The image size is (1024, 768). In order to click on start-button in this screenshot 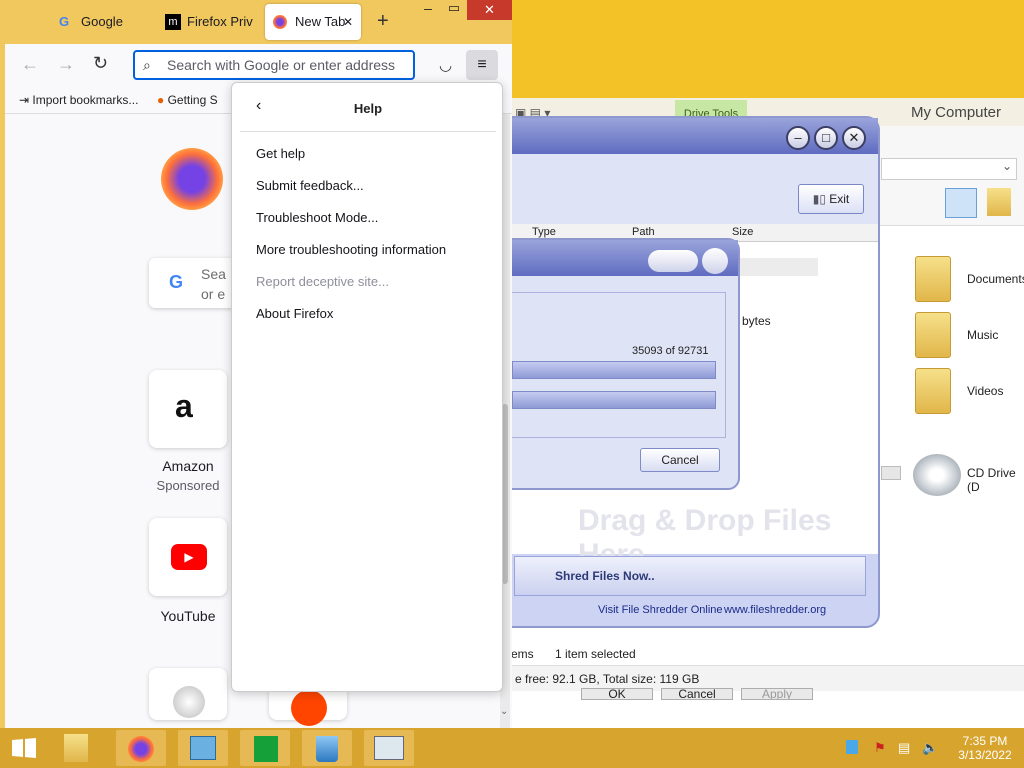, I will do `click(24, 748)`.